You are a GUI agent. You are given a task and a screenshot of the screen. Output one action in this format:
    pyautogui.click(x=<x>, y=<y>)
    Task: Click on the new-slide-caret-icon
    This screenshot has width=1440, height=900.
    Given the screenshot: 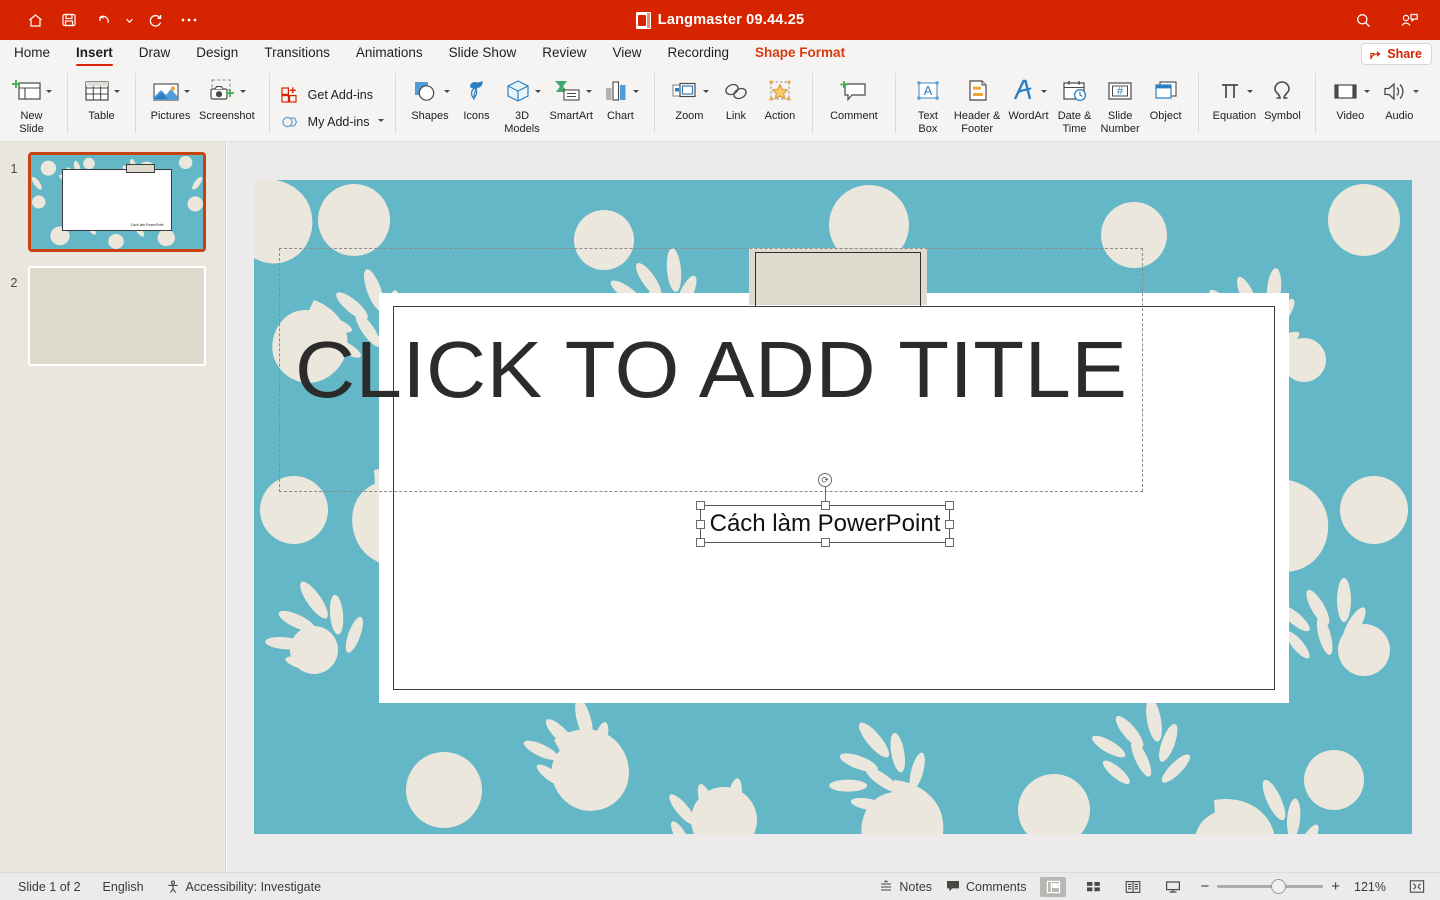 What is the action you would take?
    pyautogui.click(x=49, y=92)
    